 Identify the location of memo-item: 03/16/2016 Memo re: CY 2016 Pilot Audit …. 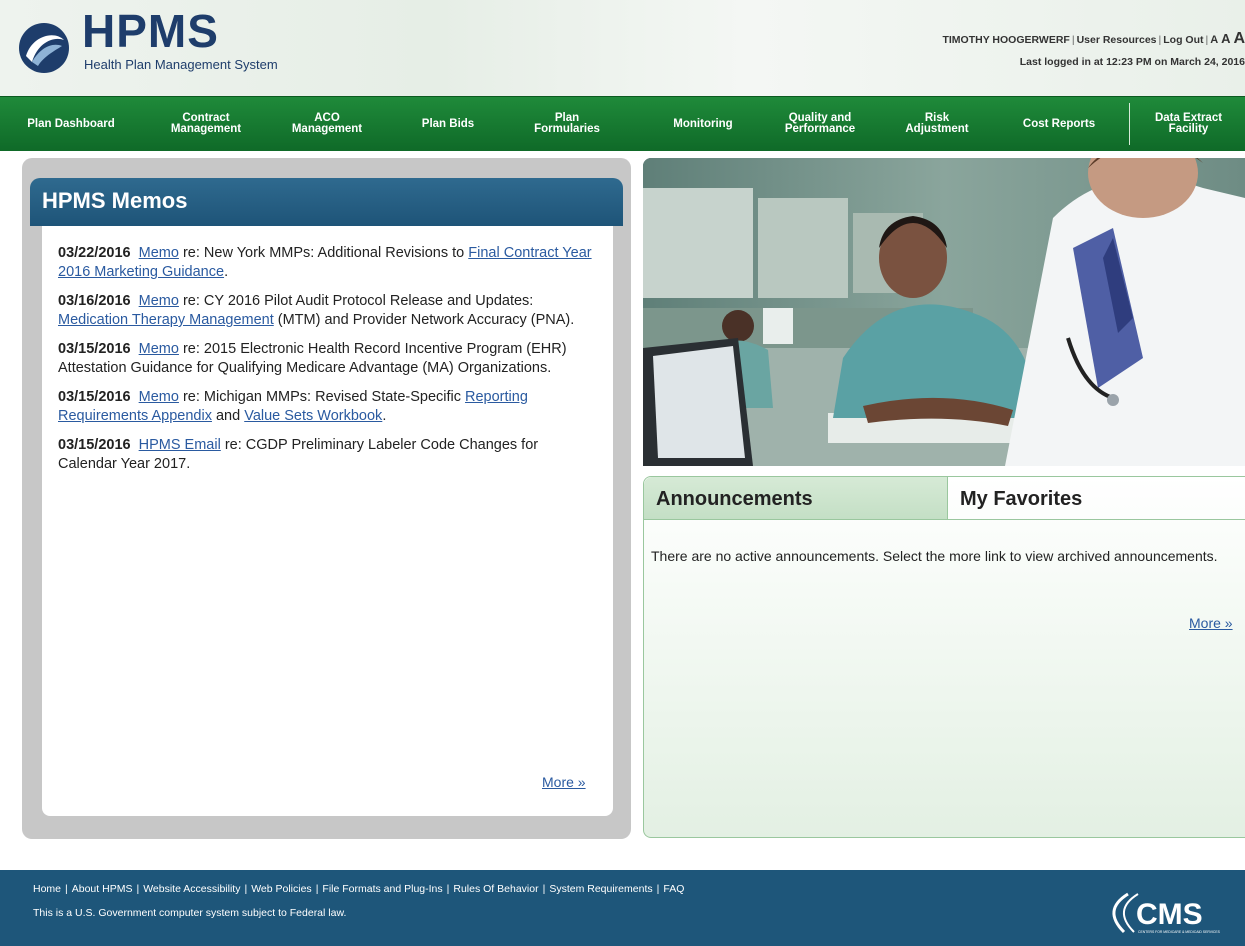
(328, 311).